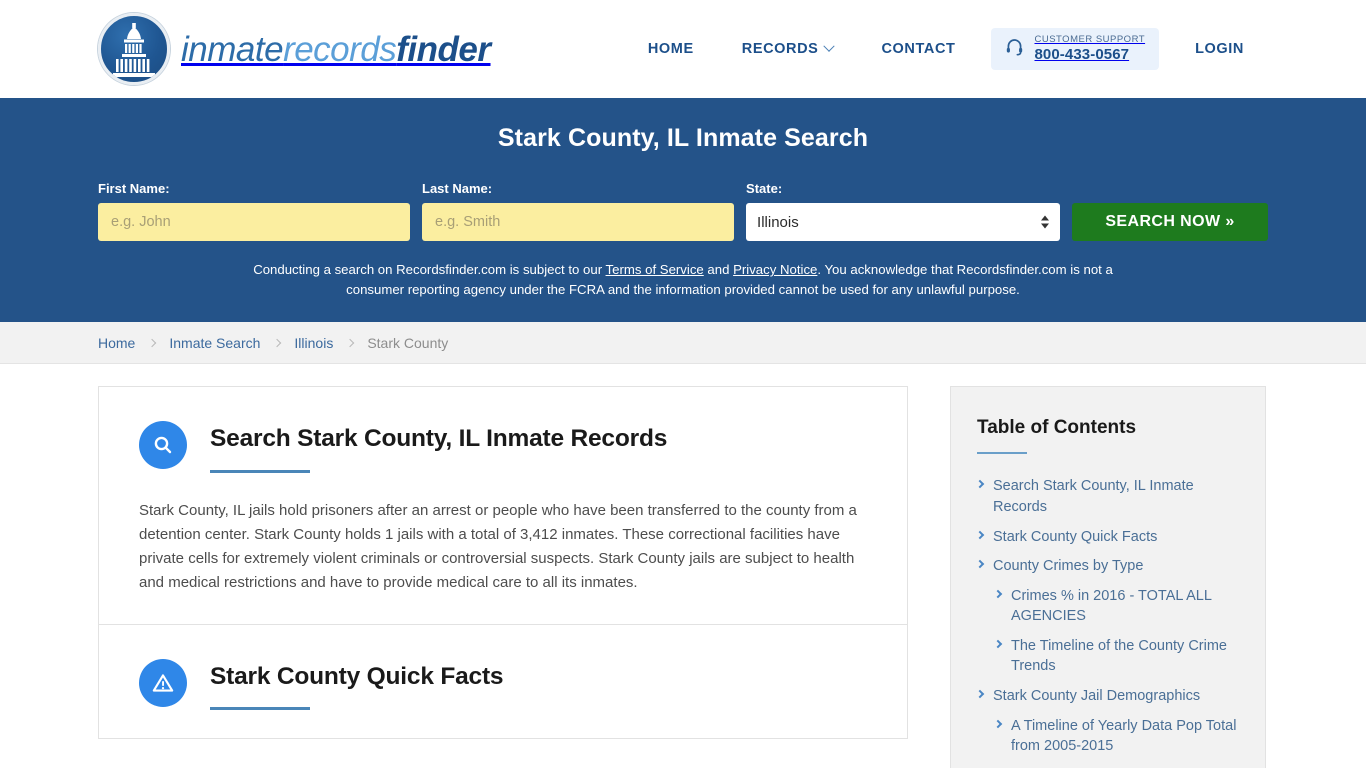  I want to click on last-name-field-group: Last Name:, so click(578, 211).